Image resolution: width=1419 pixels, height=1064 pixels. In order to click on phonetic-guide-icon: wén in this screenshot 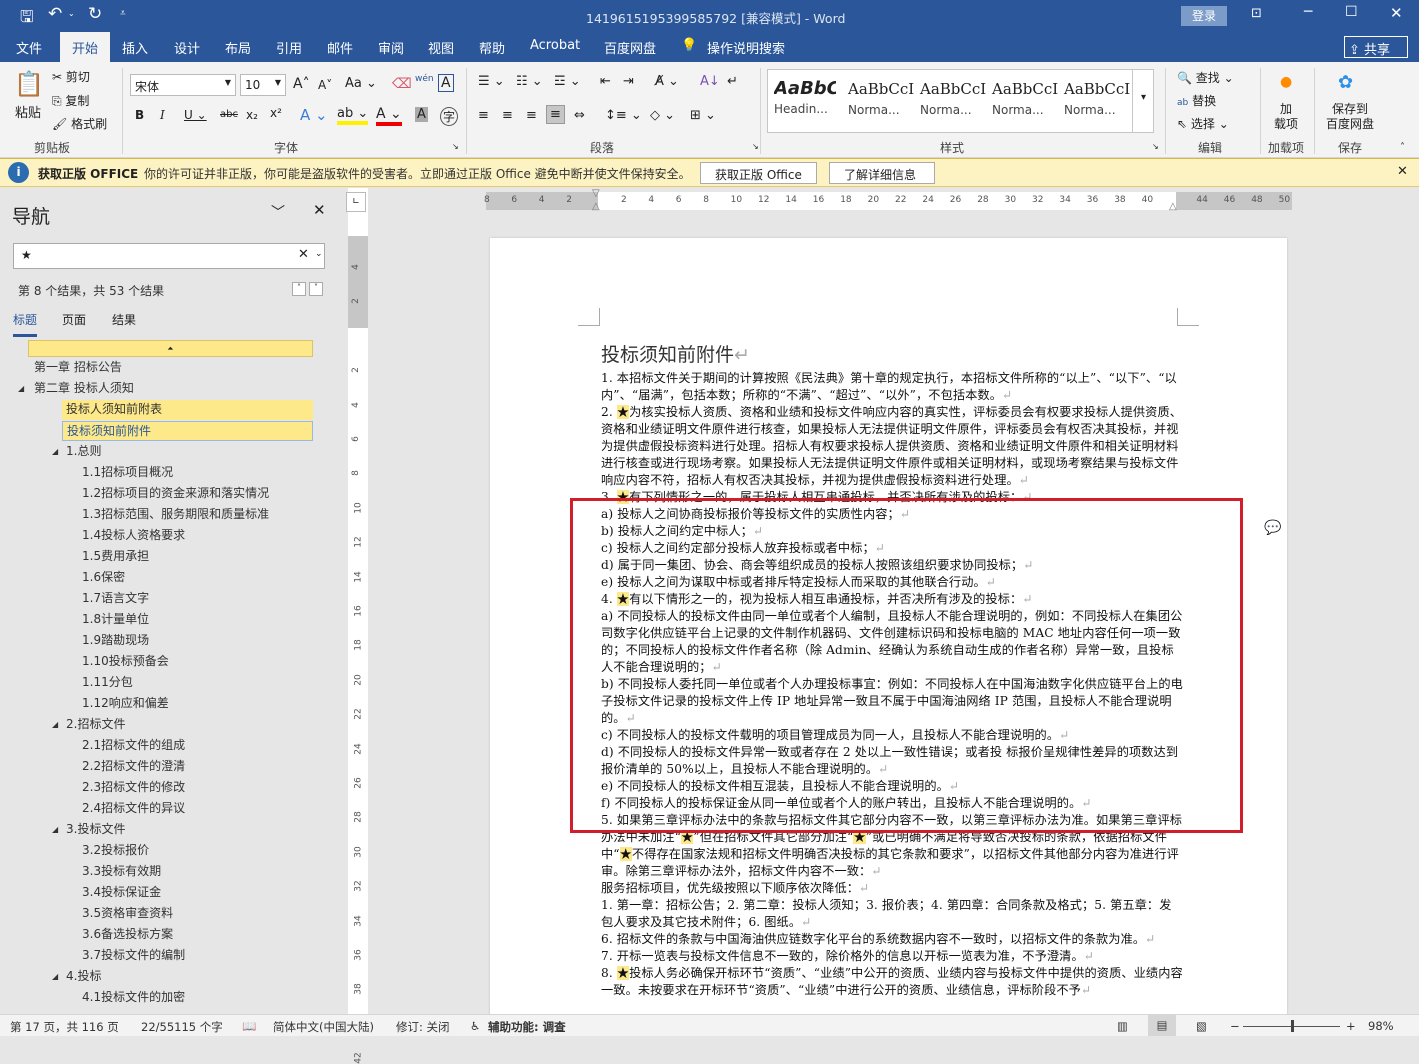, I will do `click(424, 79)`.